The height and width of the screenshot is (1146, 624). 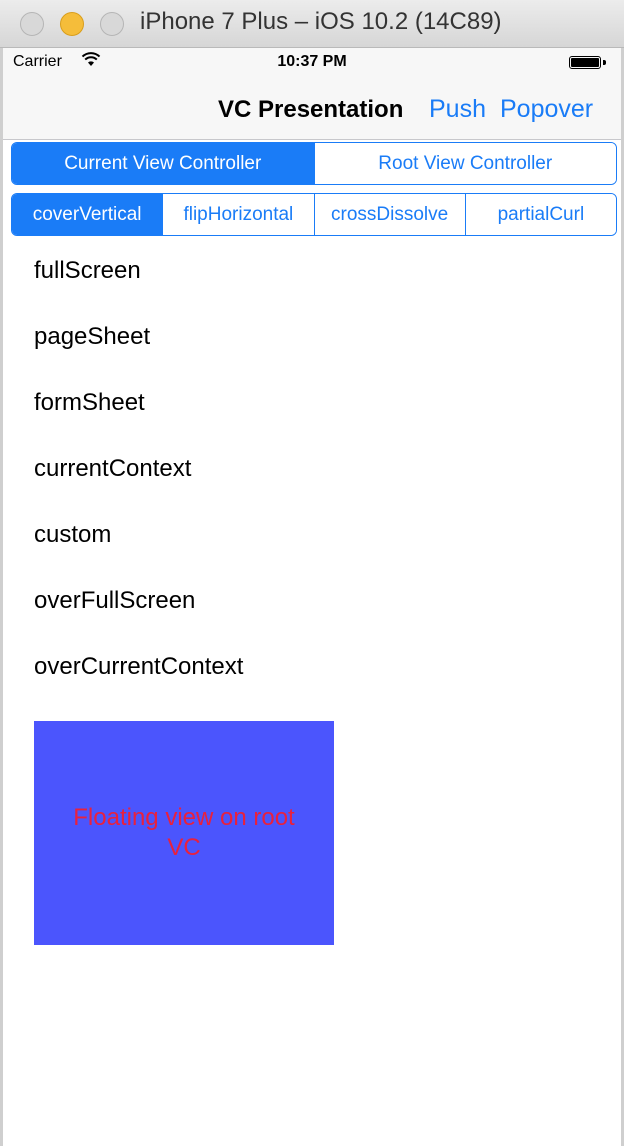 What do you see at coordinates (312, 403) in the screenshot?
I see `list-item-form-sheet: formSheet` at bounding box center [312, 403].